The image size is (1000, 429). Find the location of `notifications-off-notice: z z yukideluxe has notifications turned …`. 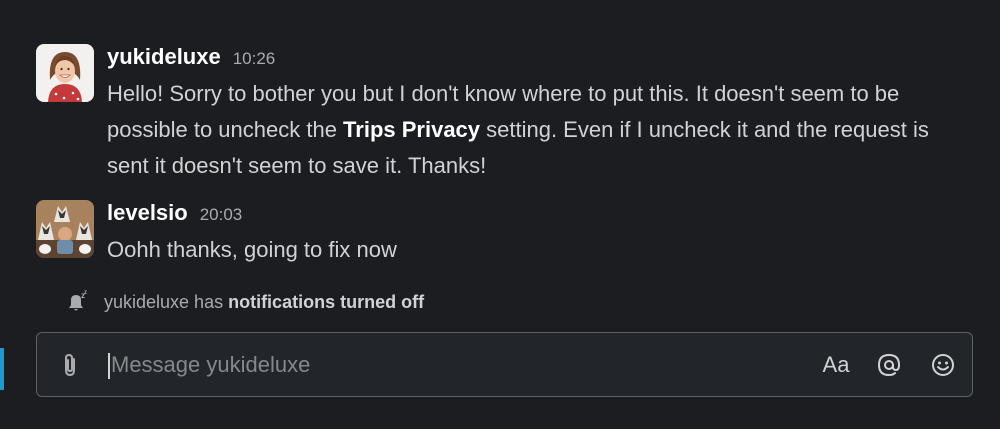

notifications-off-notice: z z yukideluxe has notifications turned … is located at coordinates (244, 302).